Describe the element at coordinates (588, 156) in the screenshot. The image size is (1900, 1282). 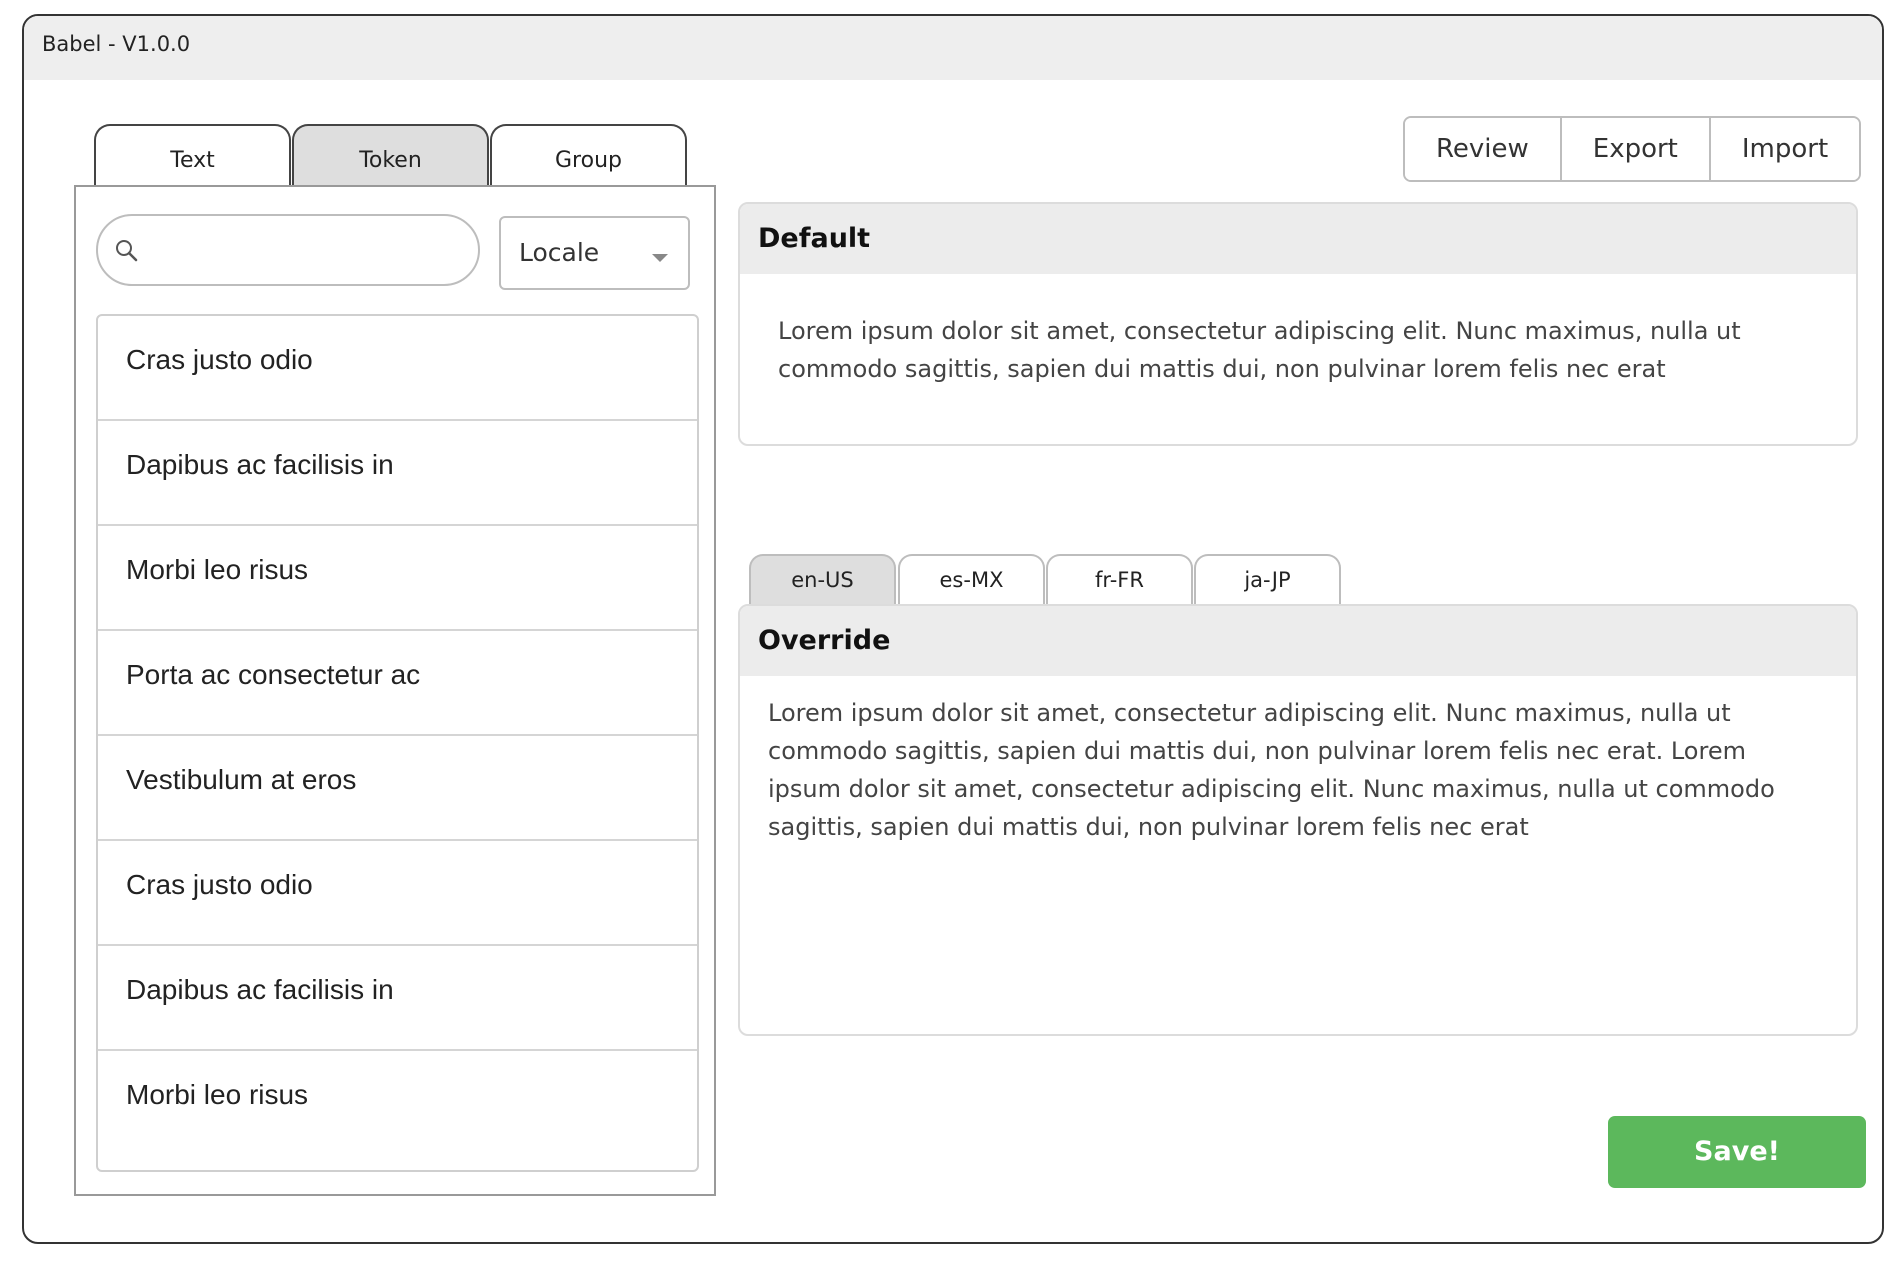
I see `tab-group: Group` at that location.